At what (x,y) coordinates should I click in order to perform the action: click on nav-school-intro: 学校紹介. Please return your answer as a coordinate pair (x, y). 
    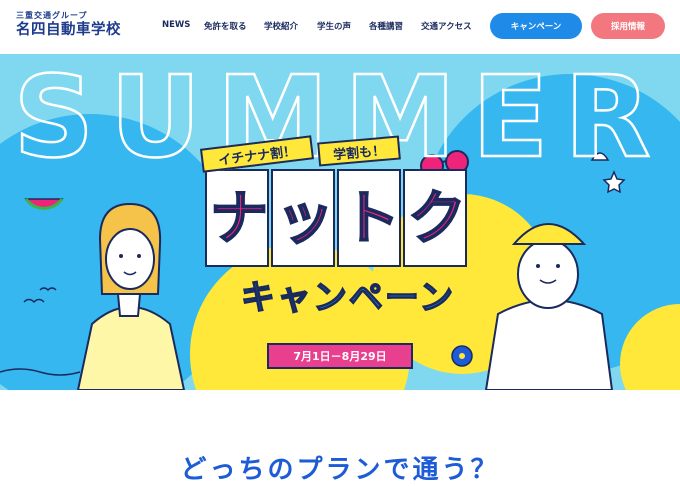
    Looking at the image, I should click on (281, 26).